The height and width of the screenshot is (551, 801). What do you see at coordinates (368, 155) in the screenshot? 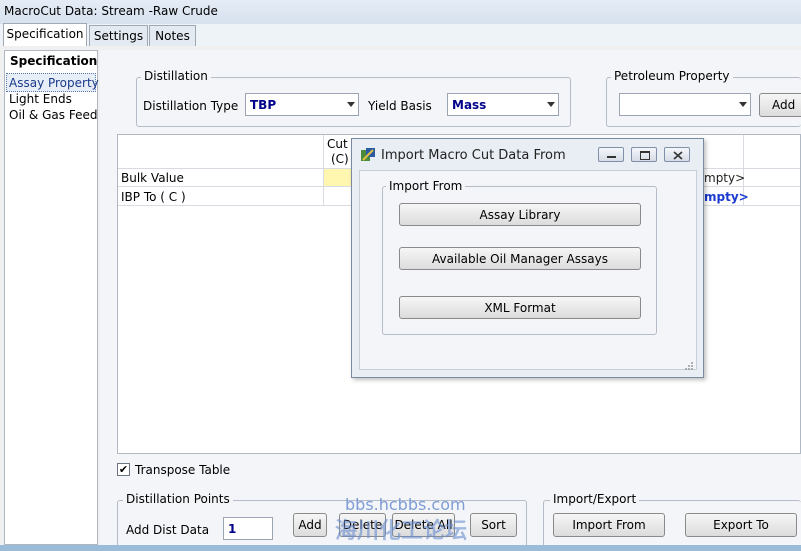
I see `app-icon` at bounding box center [368, 155].